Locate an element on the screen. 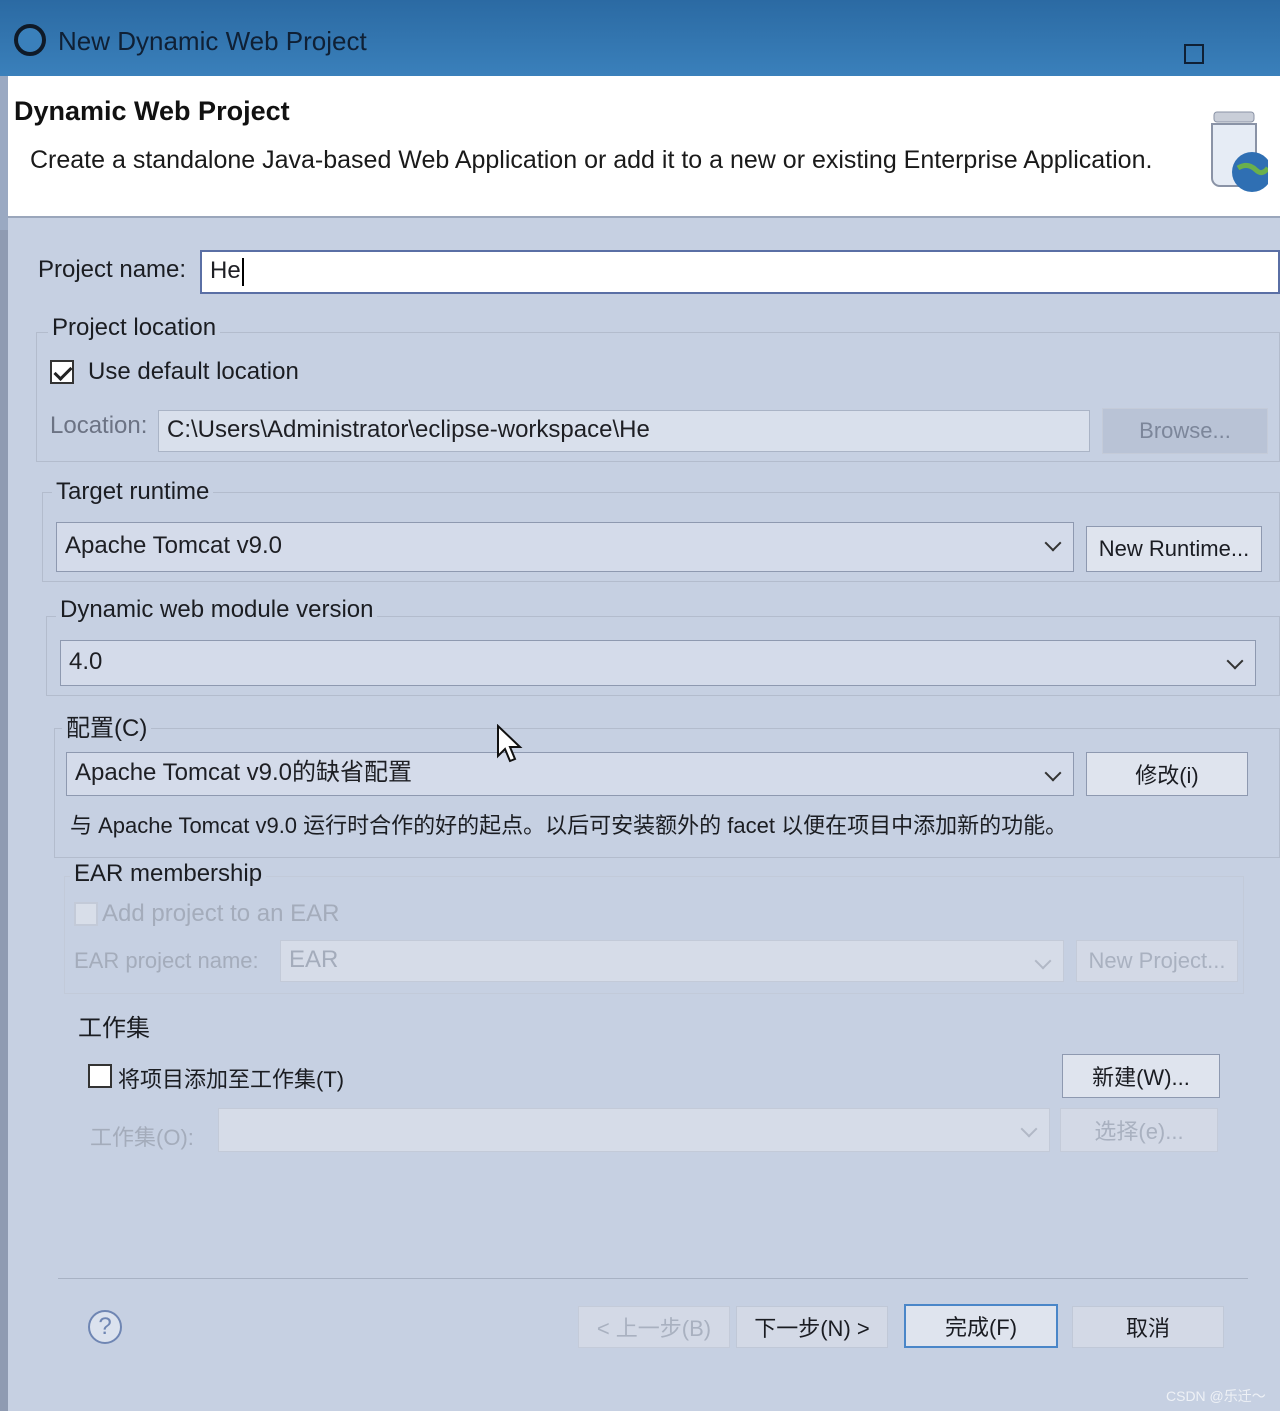 The height and width of the screenshot is (1411, 1280). configuration-value: Apache Tomcat v9.0的缺省配置 is located at coordinates (244, 772).